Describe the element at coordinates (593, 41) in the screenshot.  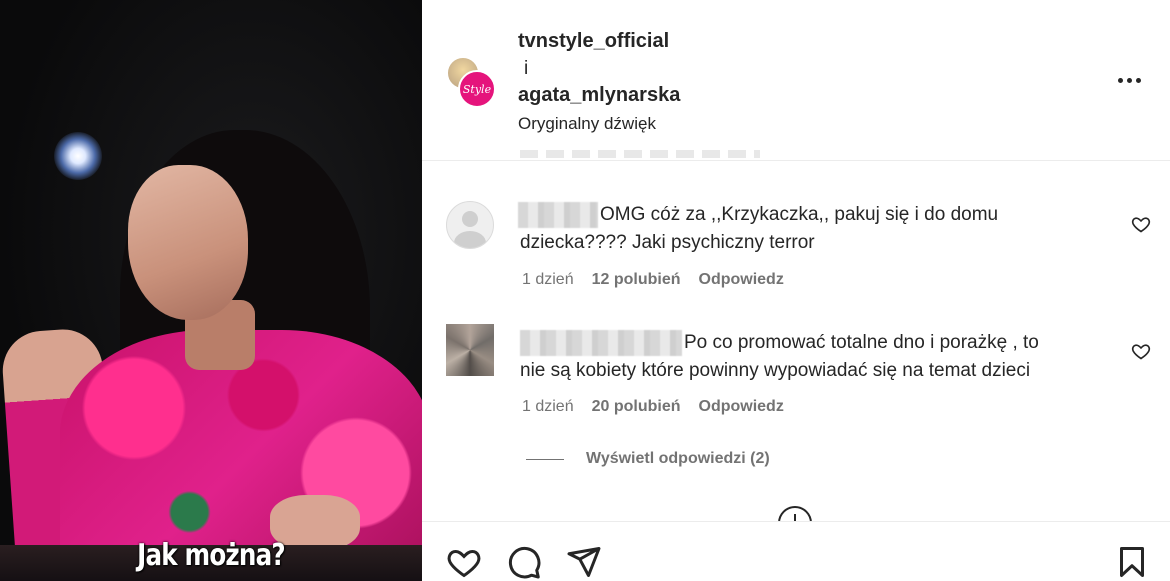
I see `username-primary: tvnstyle_official` at that location.